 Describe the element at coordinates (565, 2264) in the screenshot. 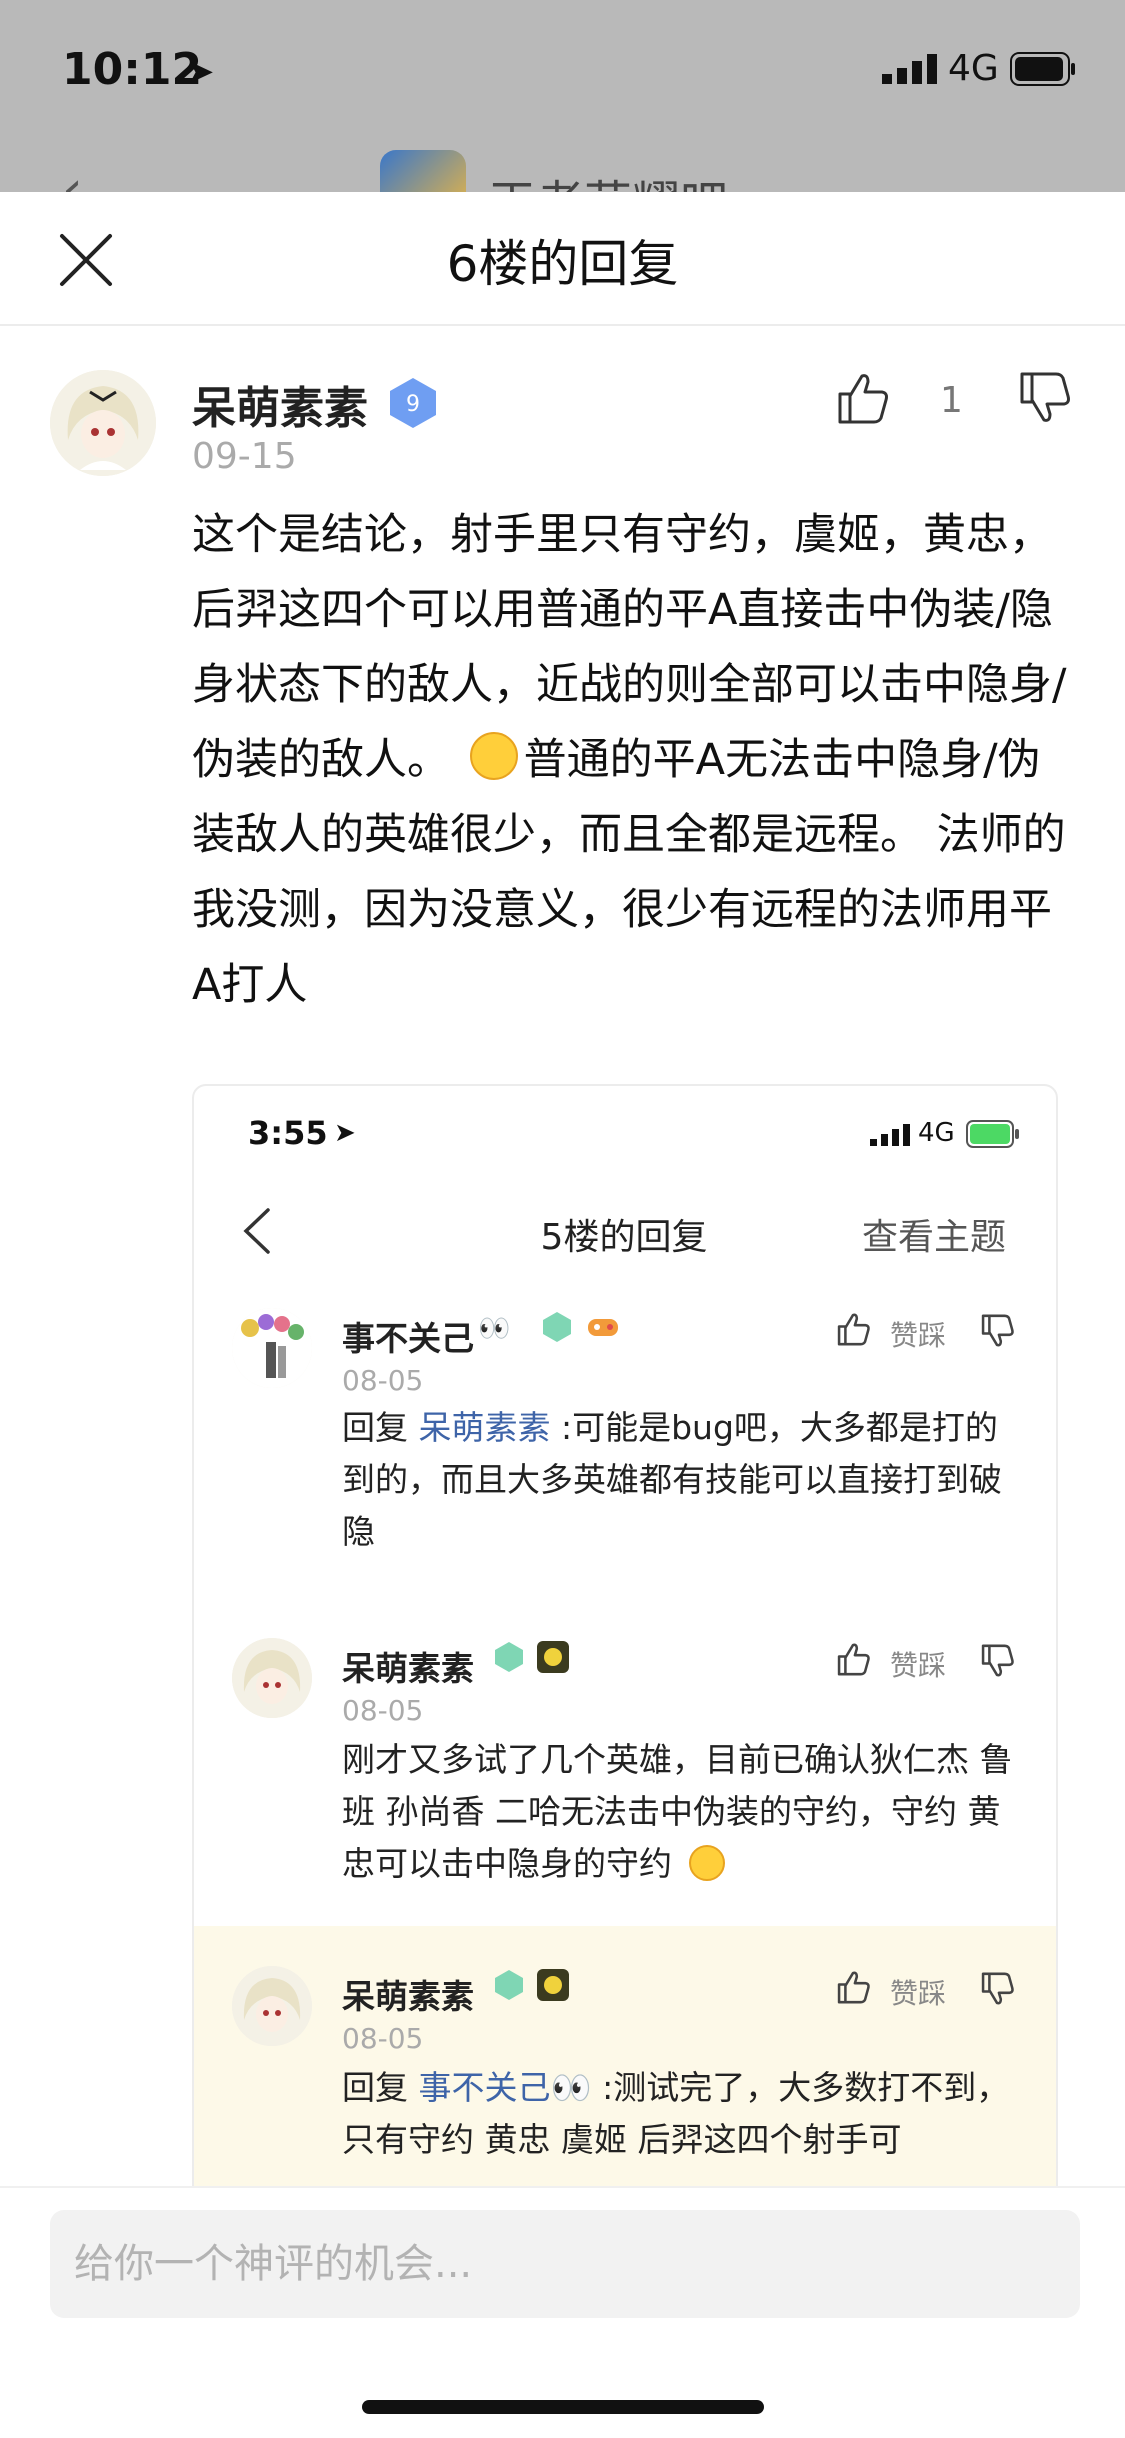

I see `comment-input` at that location.